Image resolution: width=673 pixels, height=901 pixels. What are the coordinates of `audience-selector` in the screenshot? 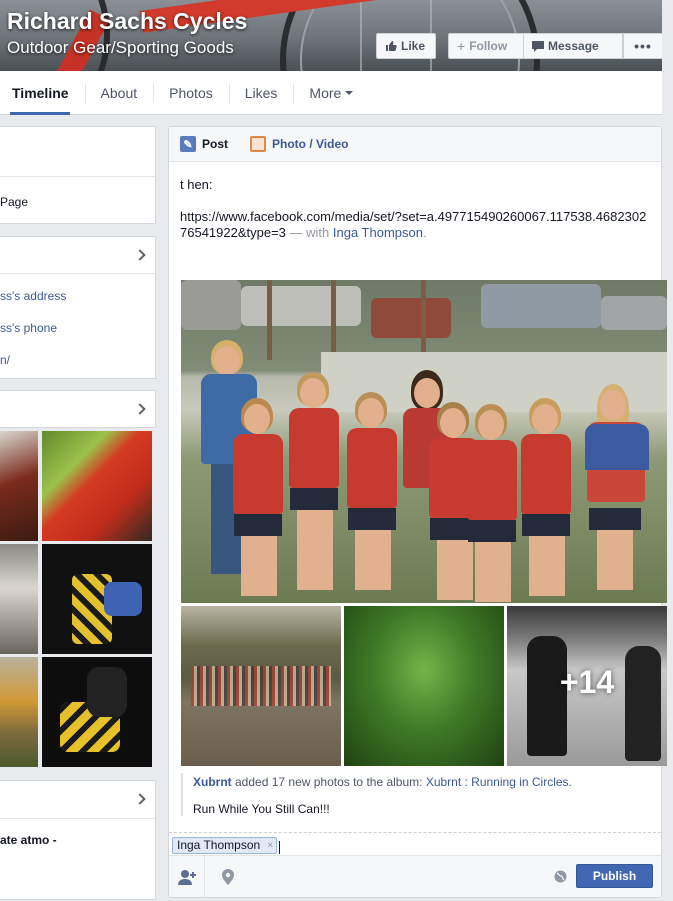 It's located at (560, 876).